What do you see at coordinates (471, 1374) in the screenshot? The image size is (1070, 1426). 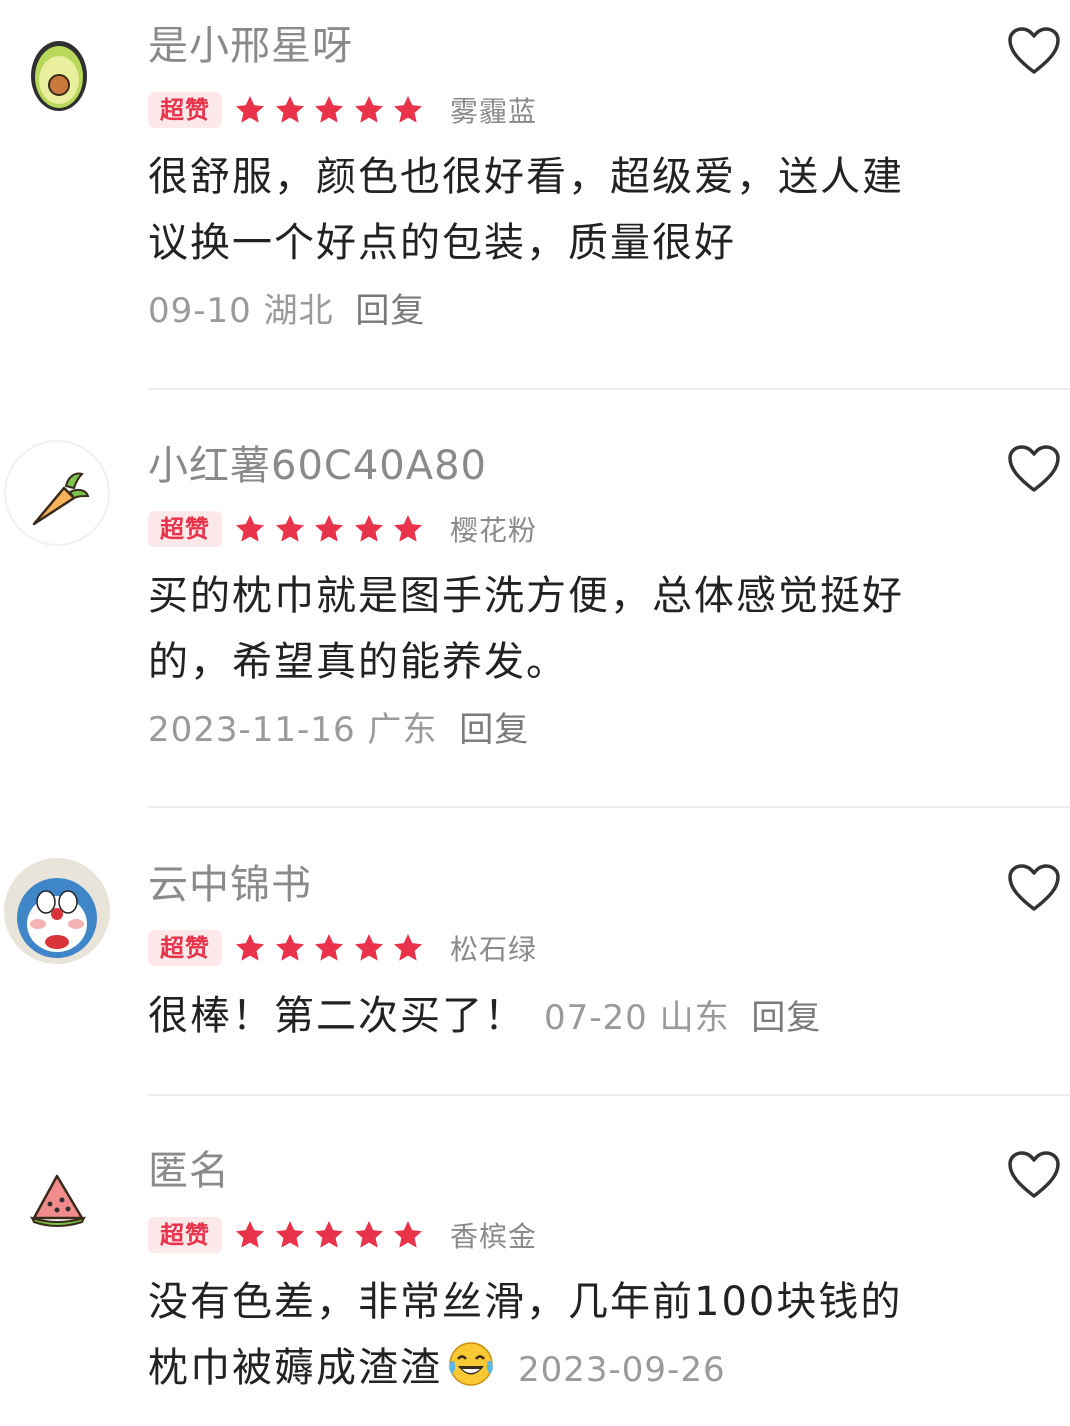 I see `laughing-tears-emoji` at bounding box center [471, 1374].